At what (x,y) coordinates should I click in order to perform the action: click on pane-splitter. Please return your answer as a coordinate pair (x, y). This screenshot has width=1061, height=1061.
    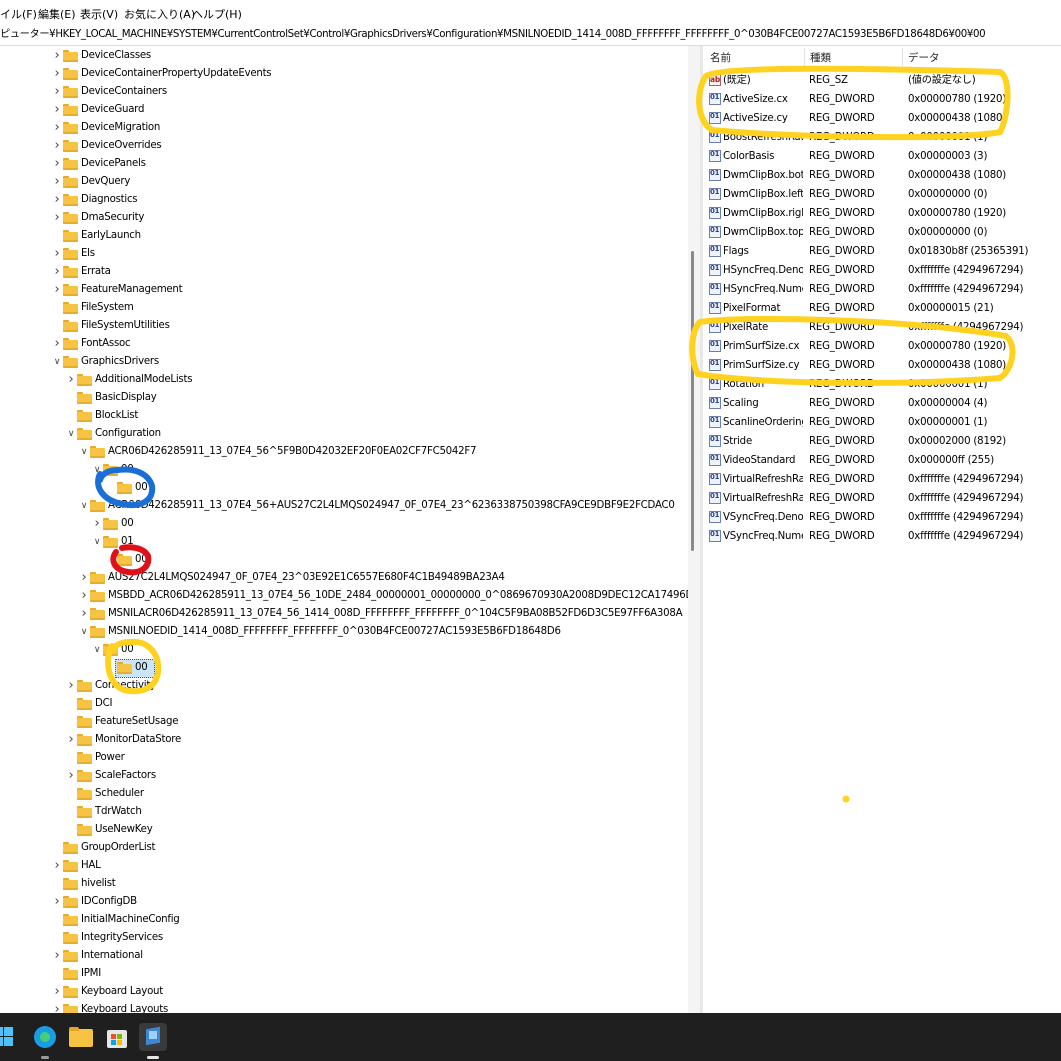
    Looking at the image, I should click on (701, 529).